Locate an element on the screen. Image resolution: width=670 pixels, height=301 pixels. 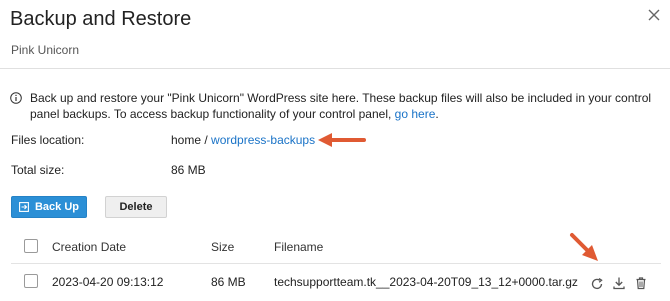
header-divider is located at coordinates (335, 68).